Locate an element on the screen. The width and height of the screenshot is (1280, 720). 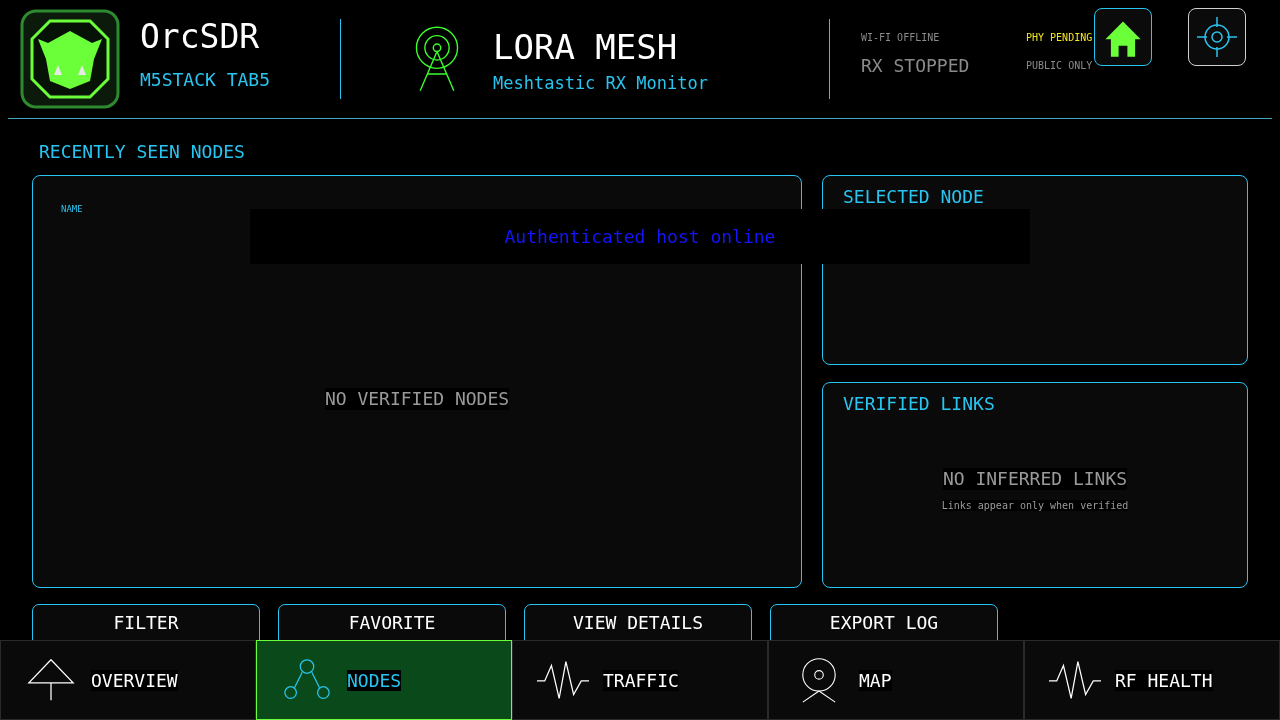
panel-title: VERIFIED LINKS is located at coordinates (919, 403).